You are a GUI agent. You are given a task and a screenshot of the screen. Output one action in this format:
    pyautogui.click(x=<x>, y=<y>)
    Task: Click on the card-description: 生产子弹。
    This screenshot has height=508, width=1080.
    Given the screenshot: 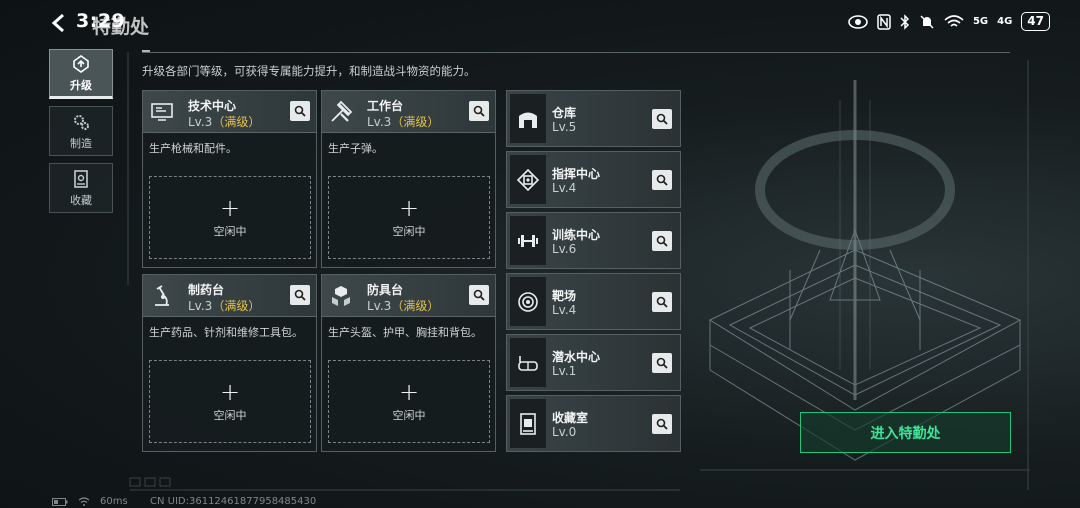 What is the action you would take?
    pyautogui.click(x=355, y=148)
    